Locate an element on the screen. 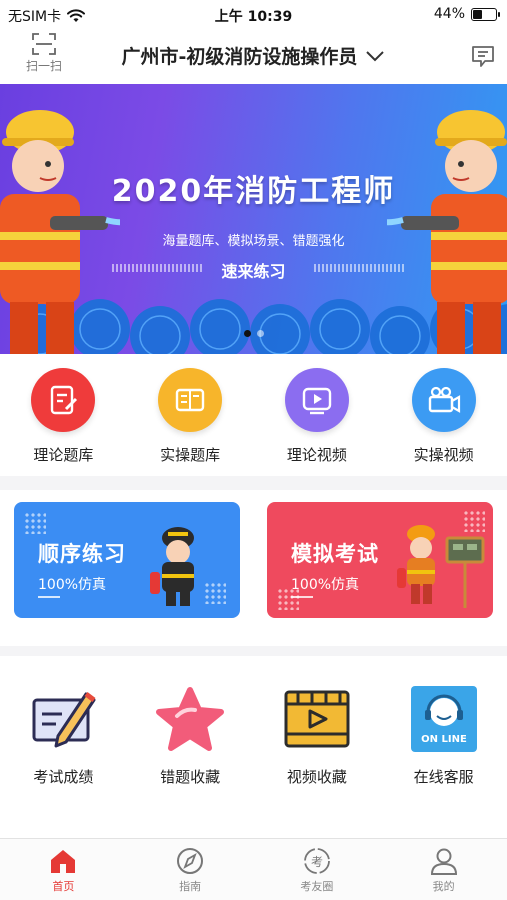  video-camera-icon is located at coordinates (443, 400).